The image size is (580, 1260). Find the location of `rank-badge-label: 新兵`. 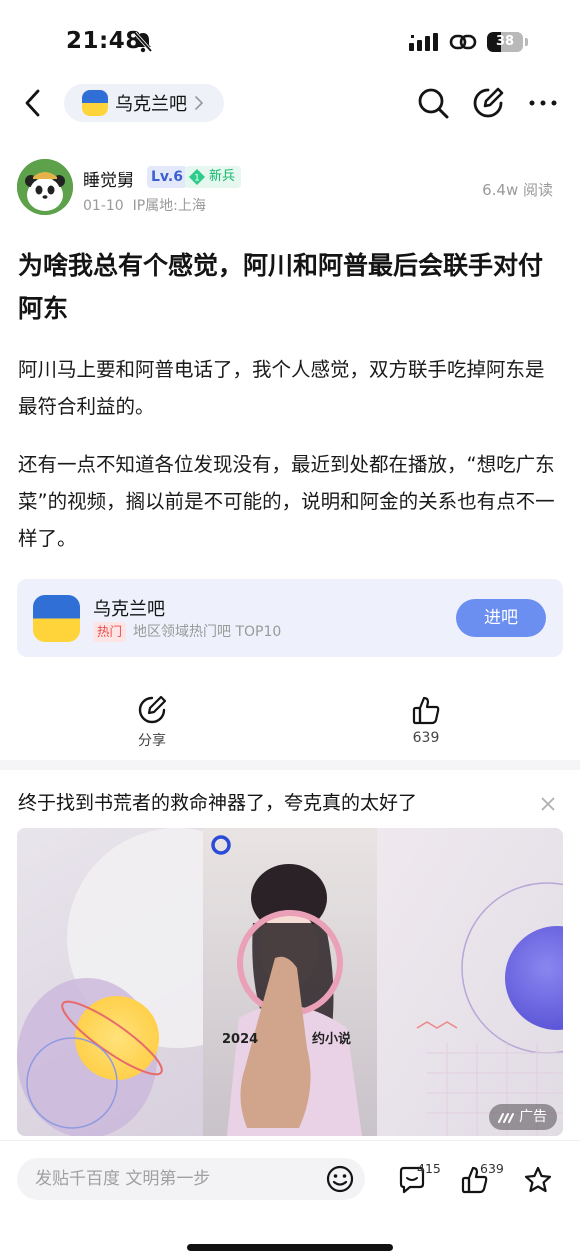

rank-badge-label: 新兵 is located at coordinates (222, 176).